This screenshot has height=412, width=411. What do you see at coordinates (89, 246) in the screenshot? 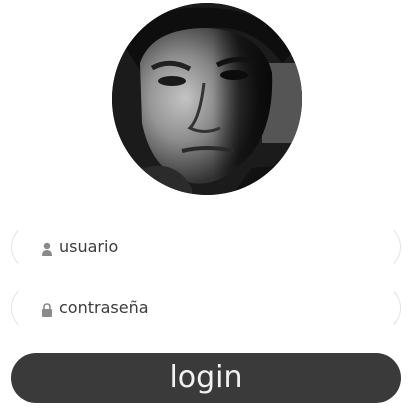
I see `username-placeholder: usuario` at bounding box center [89, 246].